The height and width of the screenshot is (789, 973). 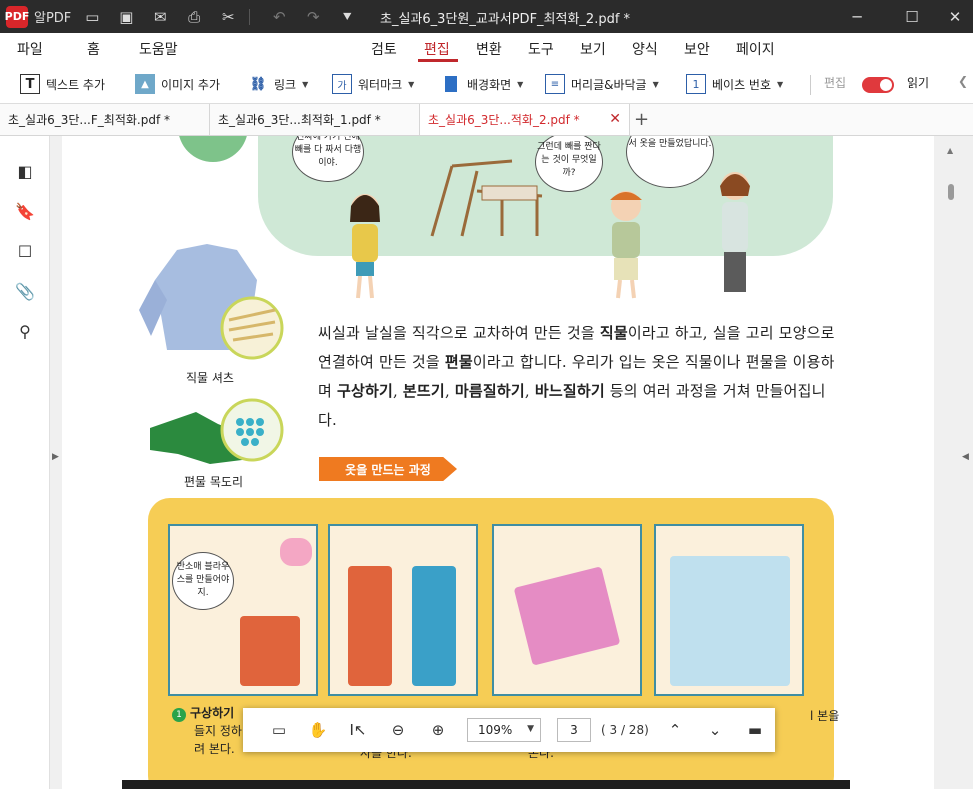 What do you see at coordinates (384, 49) in the screenshot?
I see `menu-review: 검토` at bounding box center [384, 49].